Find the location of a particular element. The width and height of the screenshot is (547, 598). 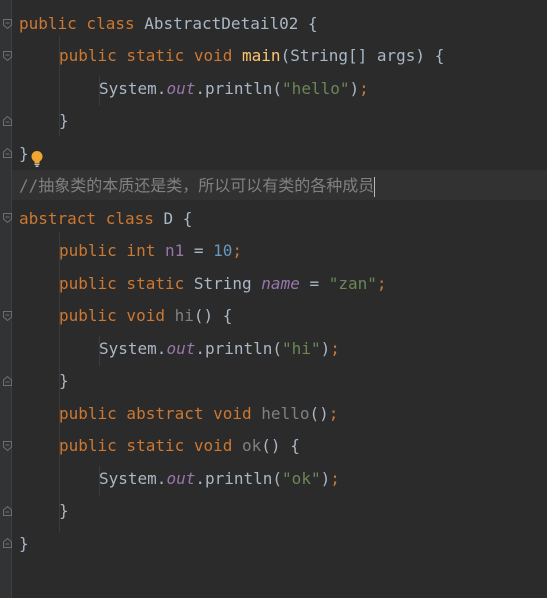

keyword: public static is located at coordinates (126, 283).